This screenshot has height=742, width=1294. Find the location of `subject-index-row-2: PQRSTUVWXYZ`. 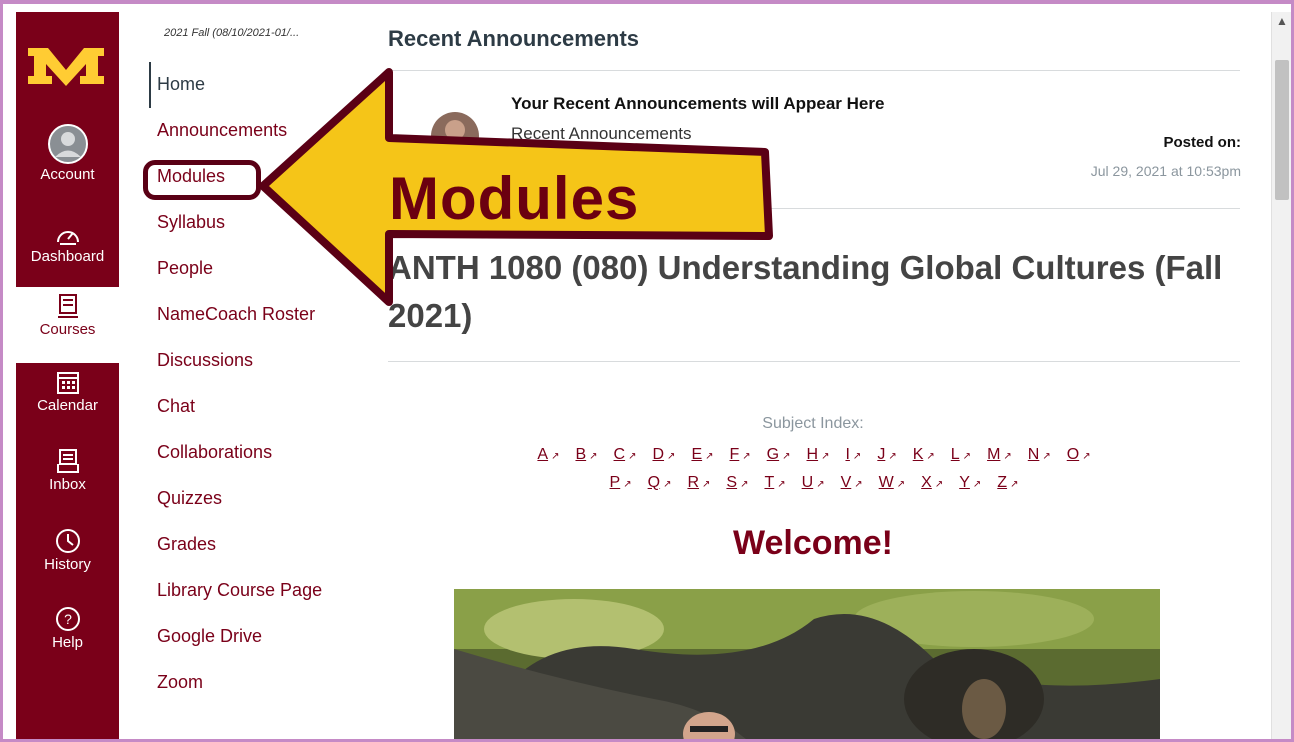

subject-index-row-2: PQRSTUVWXYZ is located at coordinates (814, 483).